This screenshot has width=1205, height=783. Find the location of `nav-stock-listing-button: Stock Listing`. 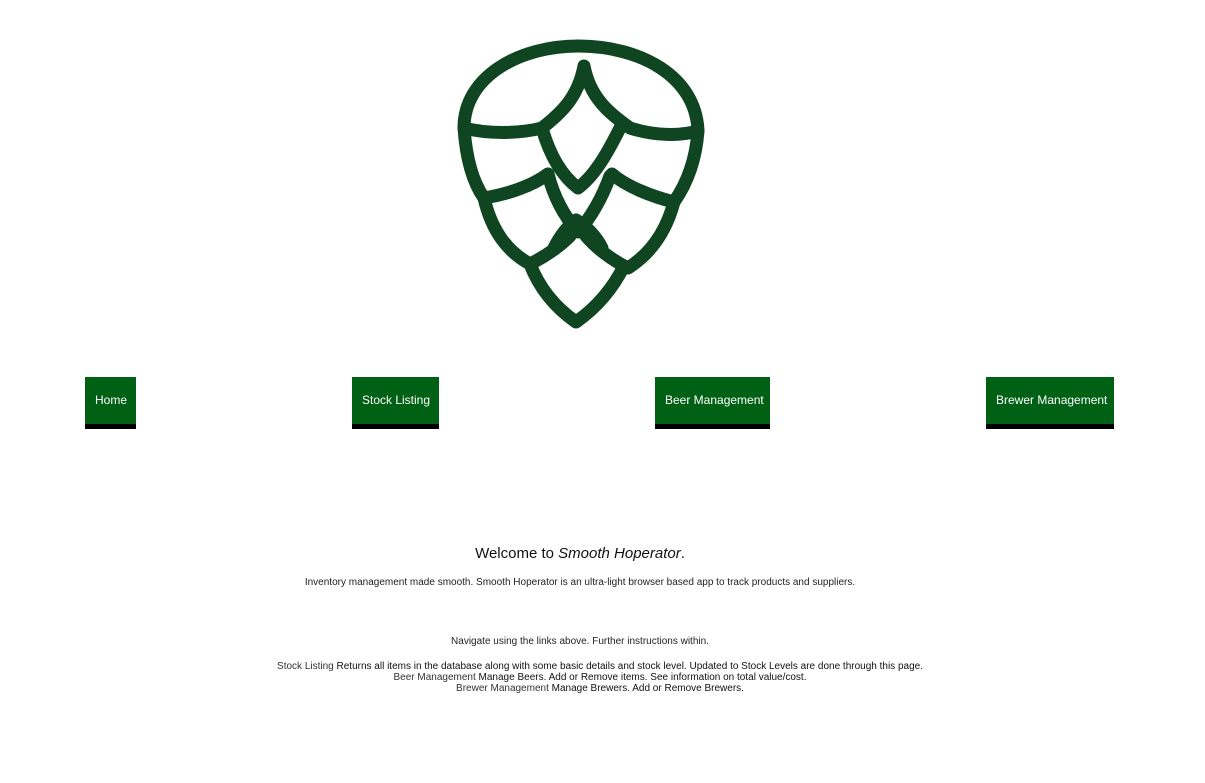

nav-stock-listing-button: Stock Listing is located at coordinates (395, 403).